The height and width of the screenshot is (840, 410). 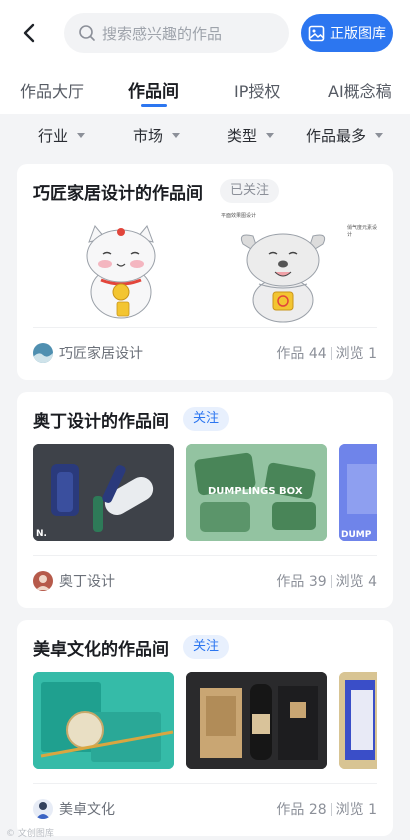 I want to click on studio-stats: 作品 39 浏览 4, so click(x=326, y=581).